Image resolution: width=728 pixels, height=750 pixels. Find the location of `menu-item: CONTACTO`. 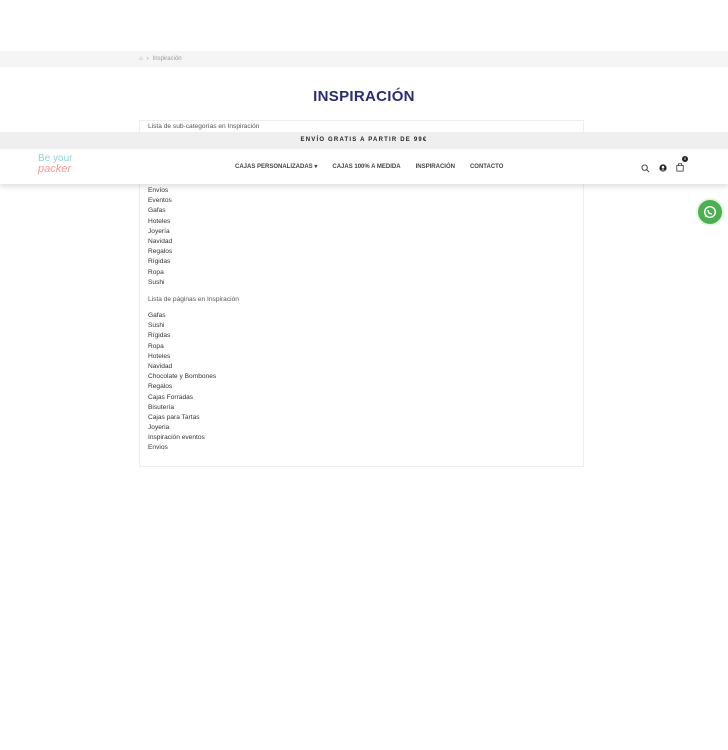

menu-item: CONTACTO is located at coordinates (486, 167).